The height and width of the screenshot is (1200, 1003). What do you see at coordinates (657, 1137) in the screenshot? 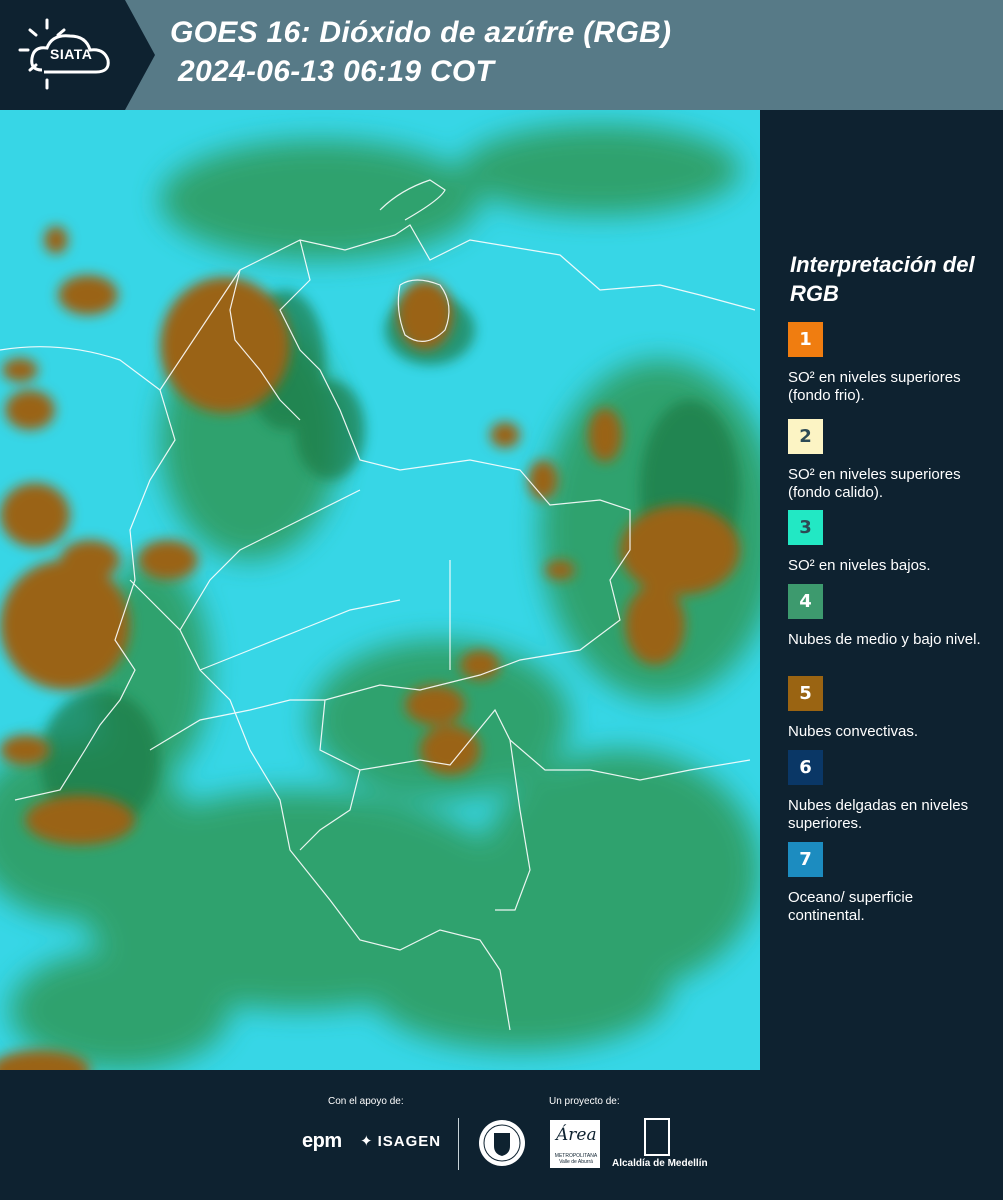
I see `alcaldia-shield-icon` at bounding box center [657, 1137].